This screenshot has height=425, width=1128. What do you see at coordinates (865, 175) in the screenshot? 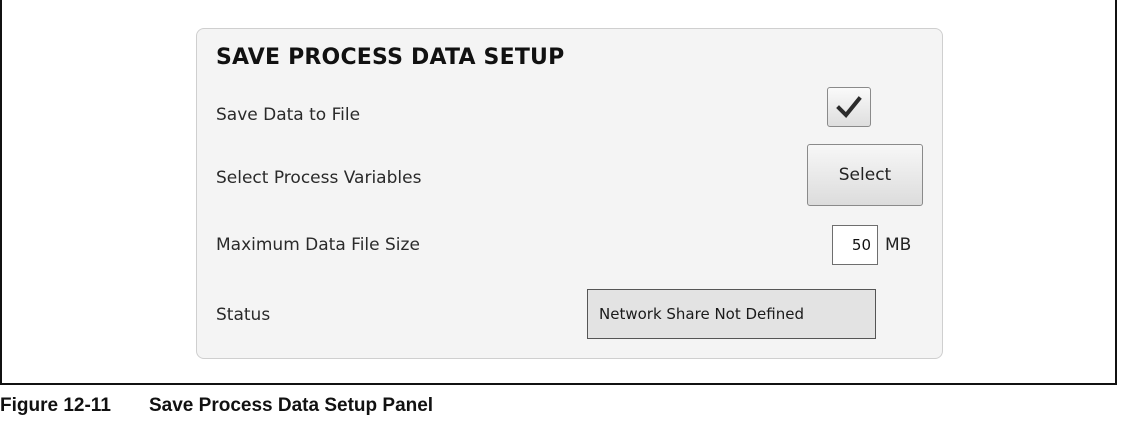
I see `select-process-variables-button: Select` at bounding box center [865, 175].